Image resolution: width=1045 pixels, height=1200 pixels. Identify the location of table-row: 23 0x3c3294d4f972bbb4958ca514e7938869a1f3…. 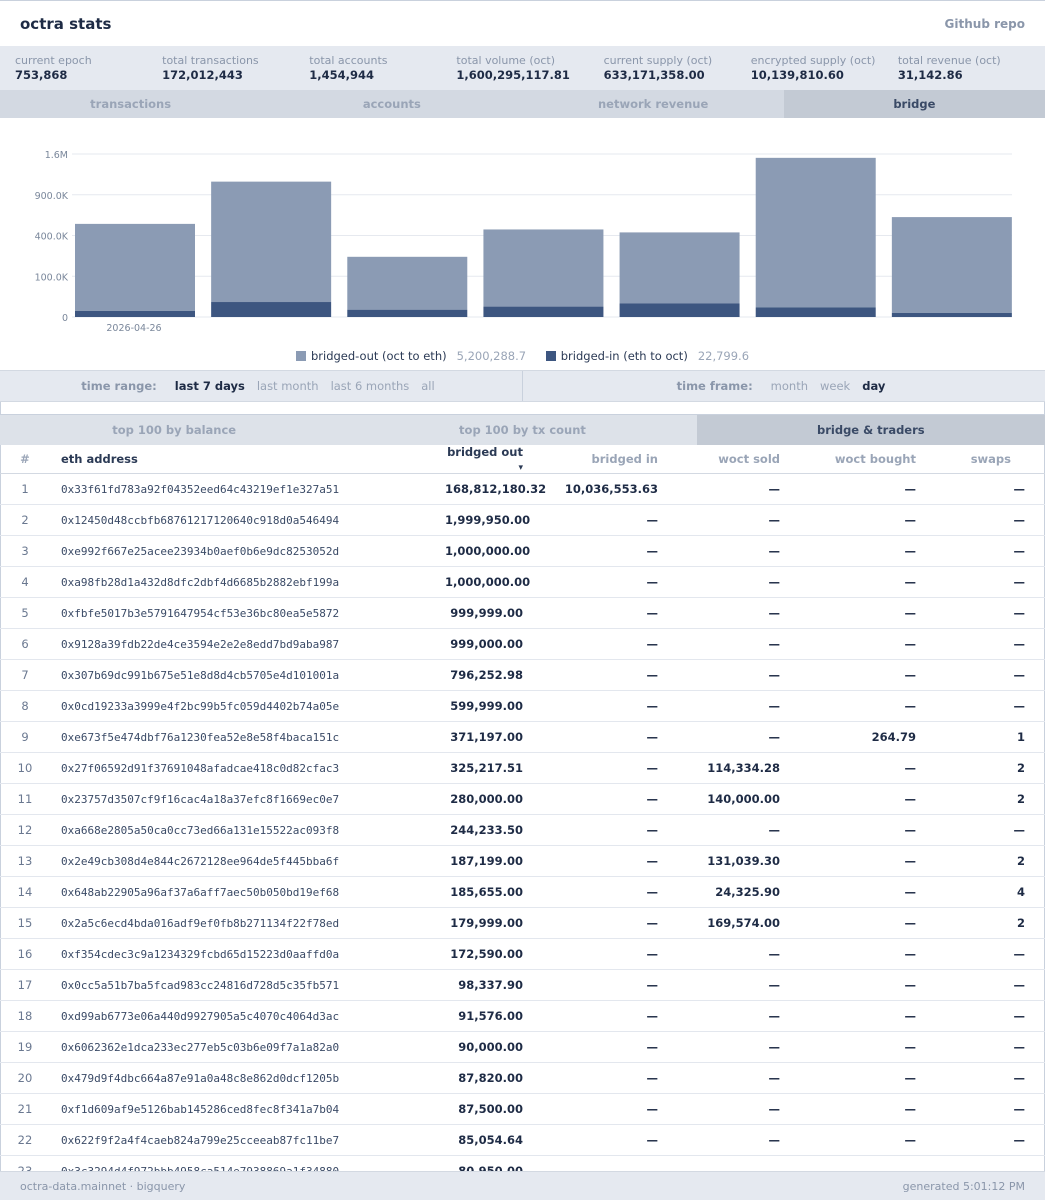
(522, 1163).